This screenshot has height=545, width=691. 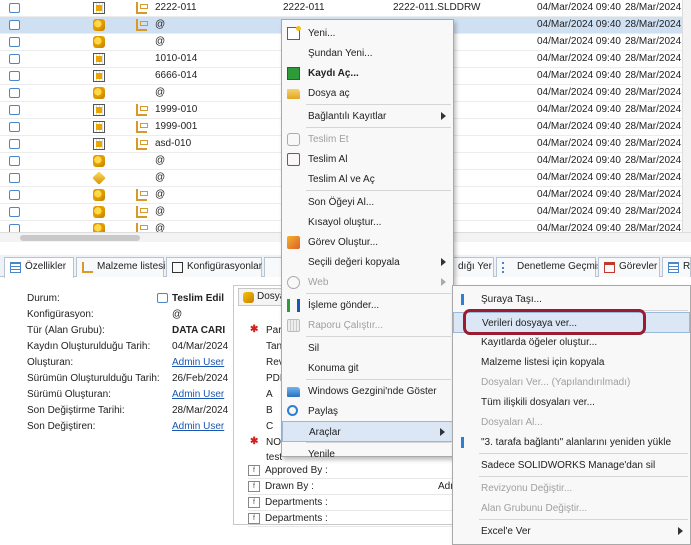 What do you see at coordinates (367, 179) in the screenshot?
I see `menu-item: Teslim Al ve Aç` at bounding box center [367, 179].